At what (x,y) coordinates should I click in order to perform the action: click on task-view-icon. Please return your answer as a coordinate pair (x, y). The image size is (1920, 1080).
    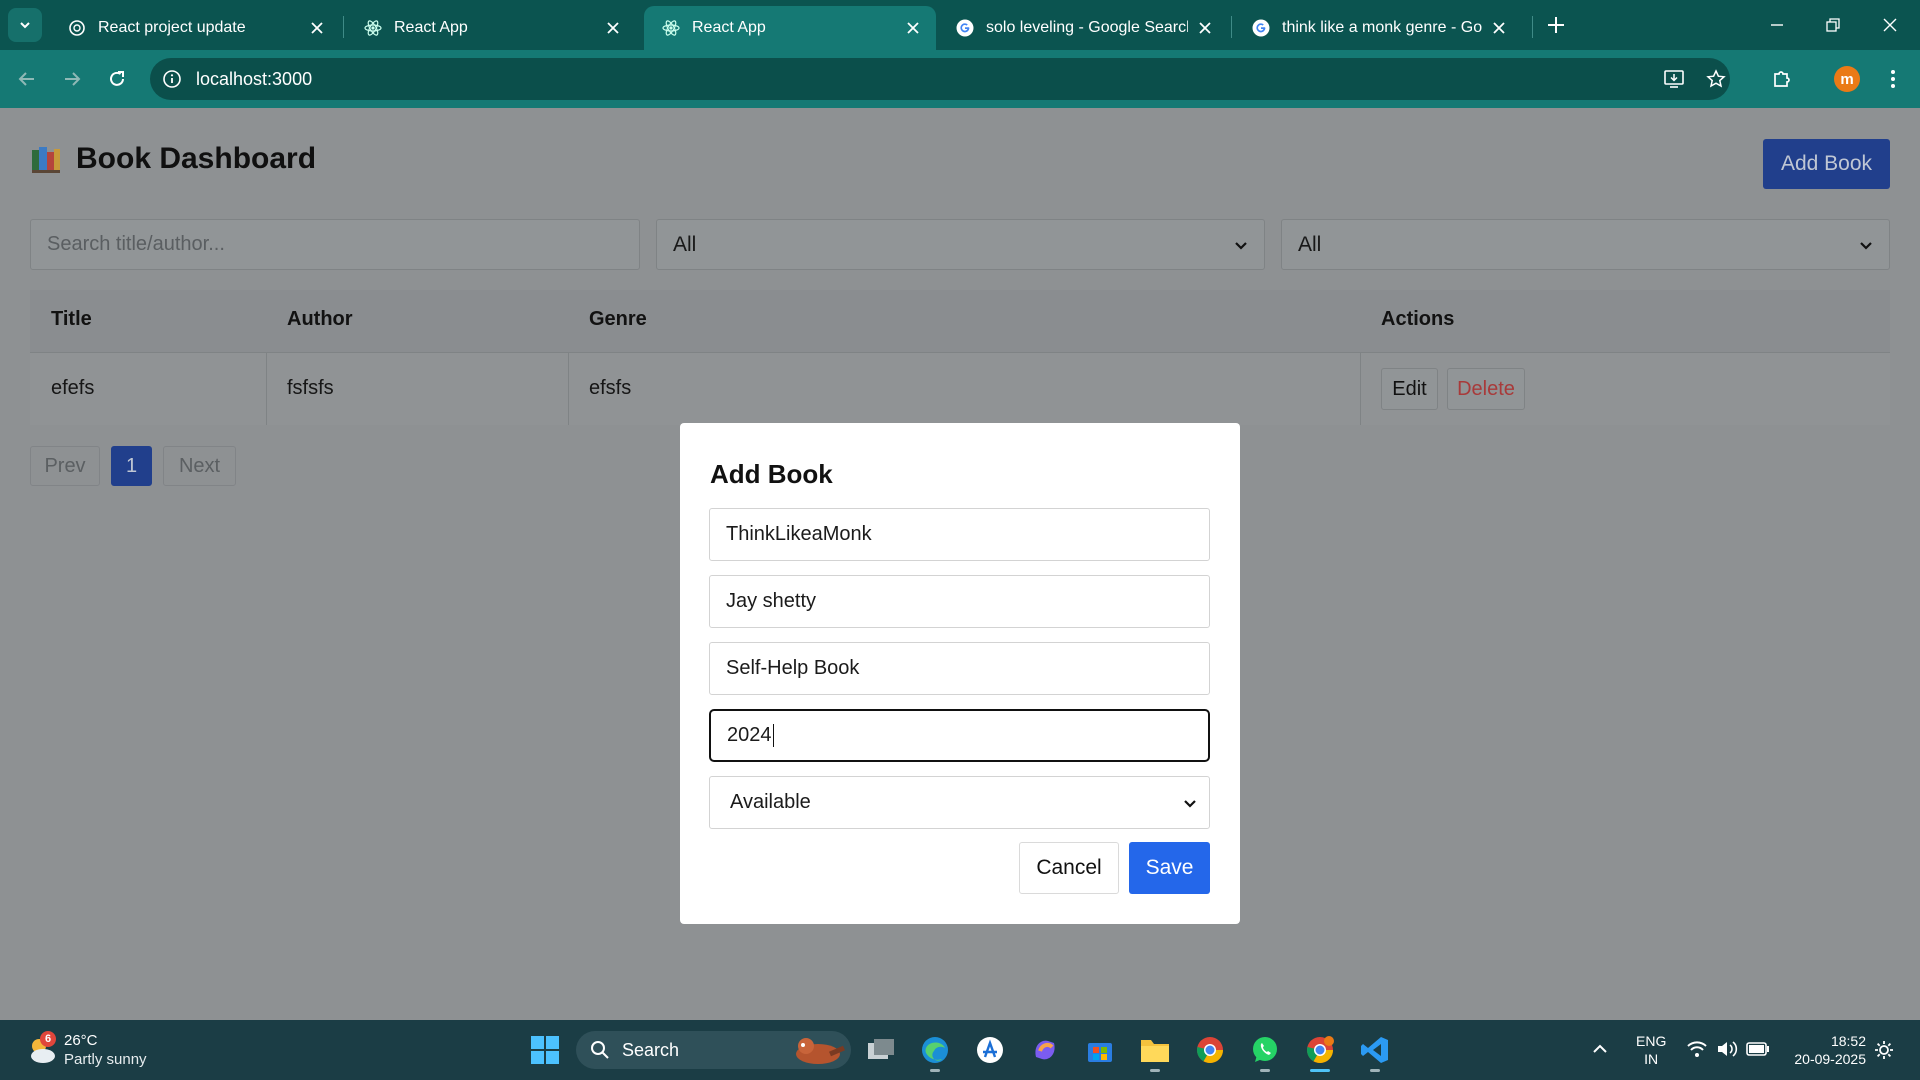
    Looking at the image, I should click on (881, 1049).